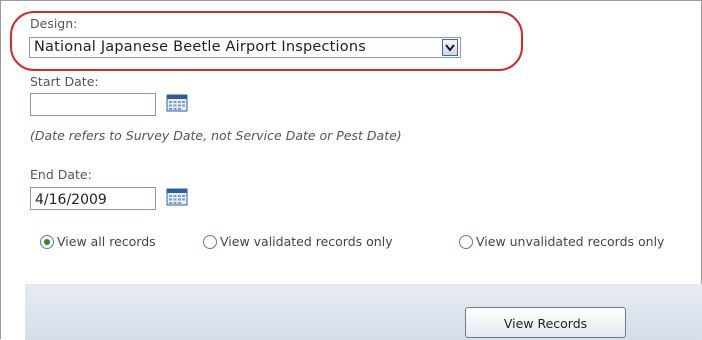 The image size is (702, 340). Describe the element at coordinates (61, 174) in the screenshot. I see `end-date-label: End Date:` at that location.